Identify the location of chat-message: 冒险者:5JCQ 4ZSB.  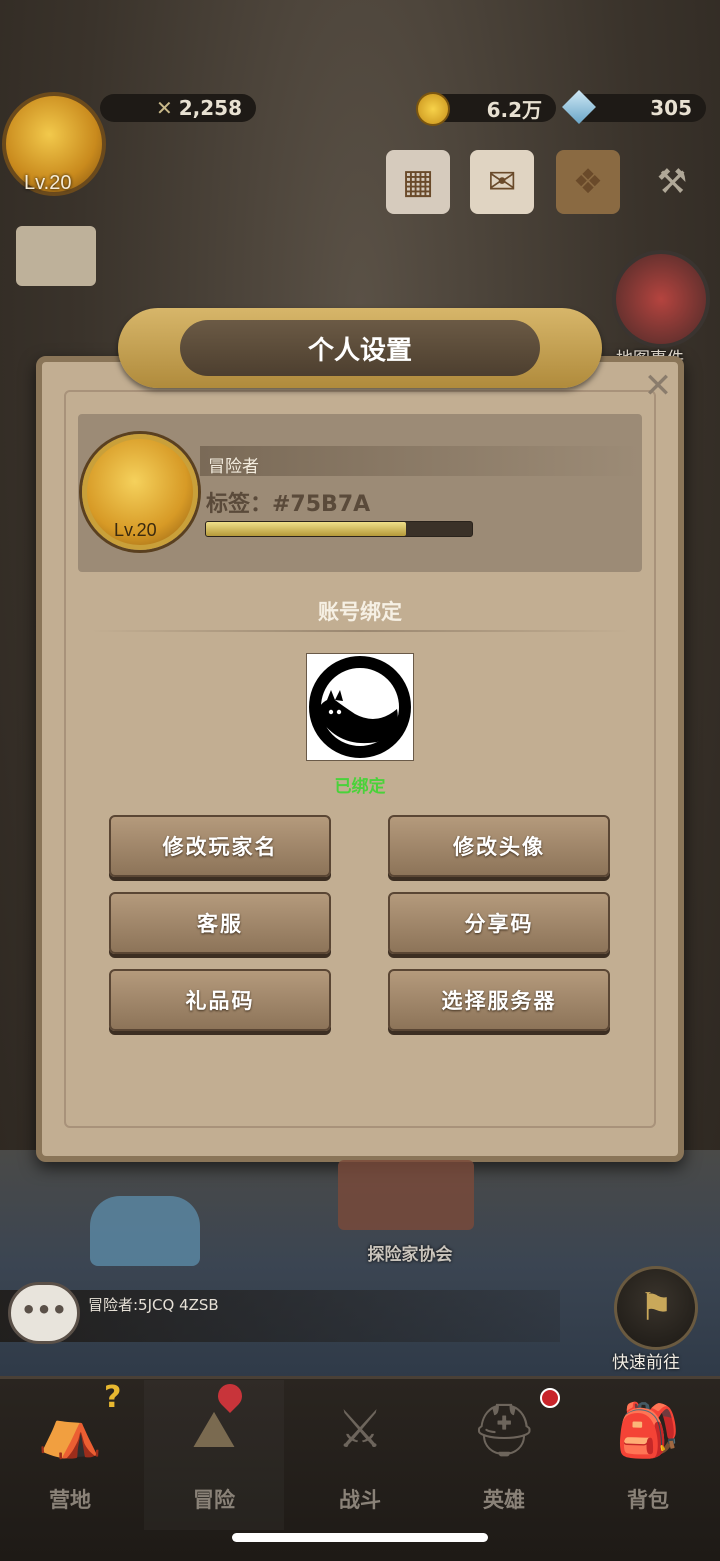
(153, 1305).